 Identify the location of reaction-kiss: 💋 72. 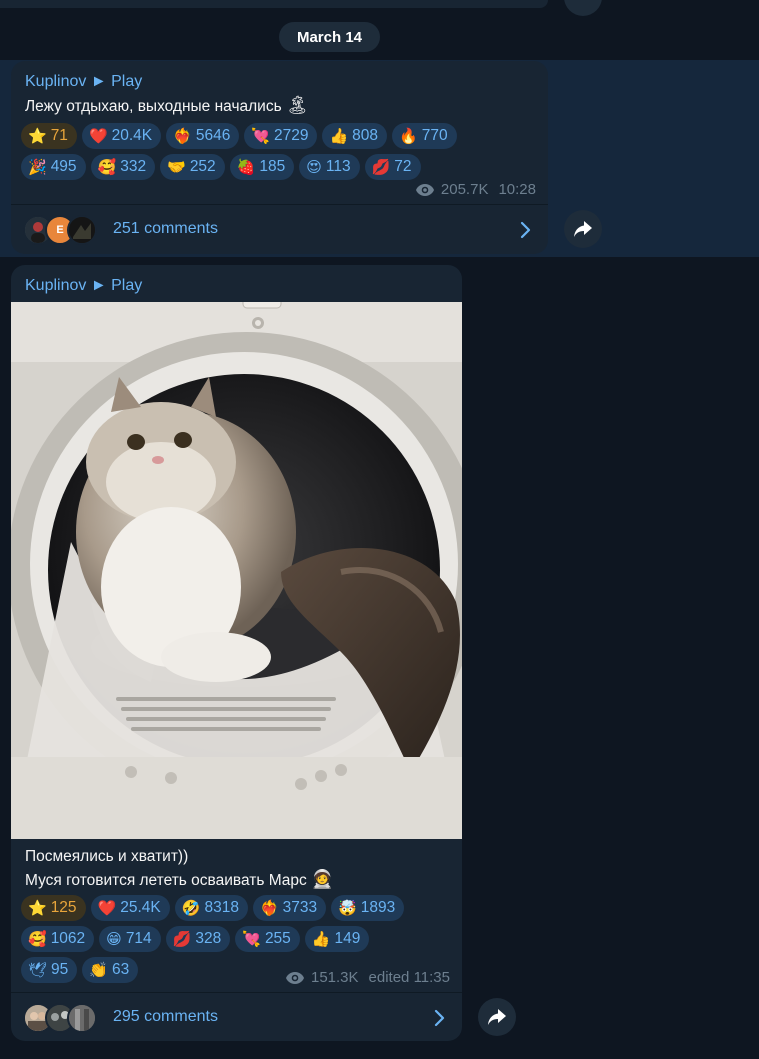
(392, 167).